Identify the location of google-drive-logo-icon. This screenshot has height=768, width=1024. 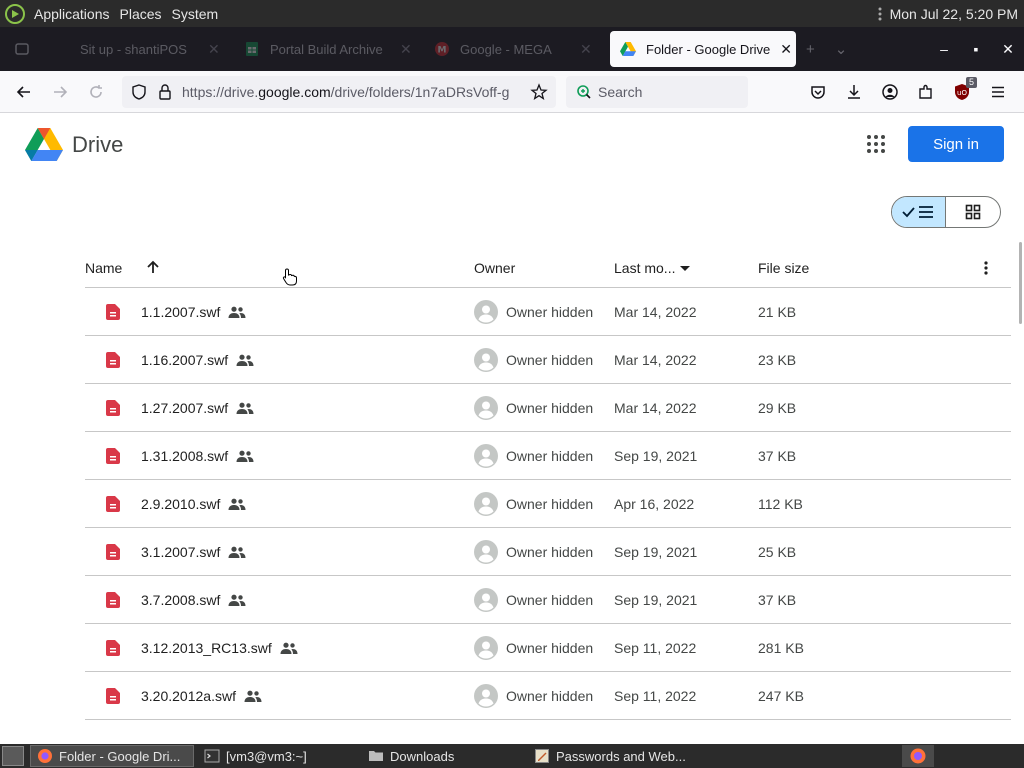
(44, 145).